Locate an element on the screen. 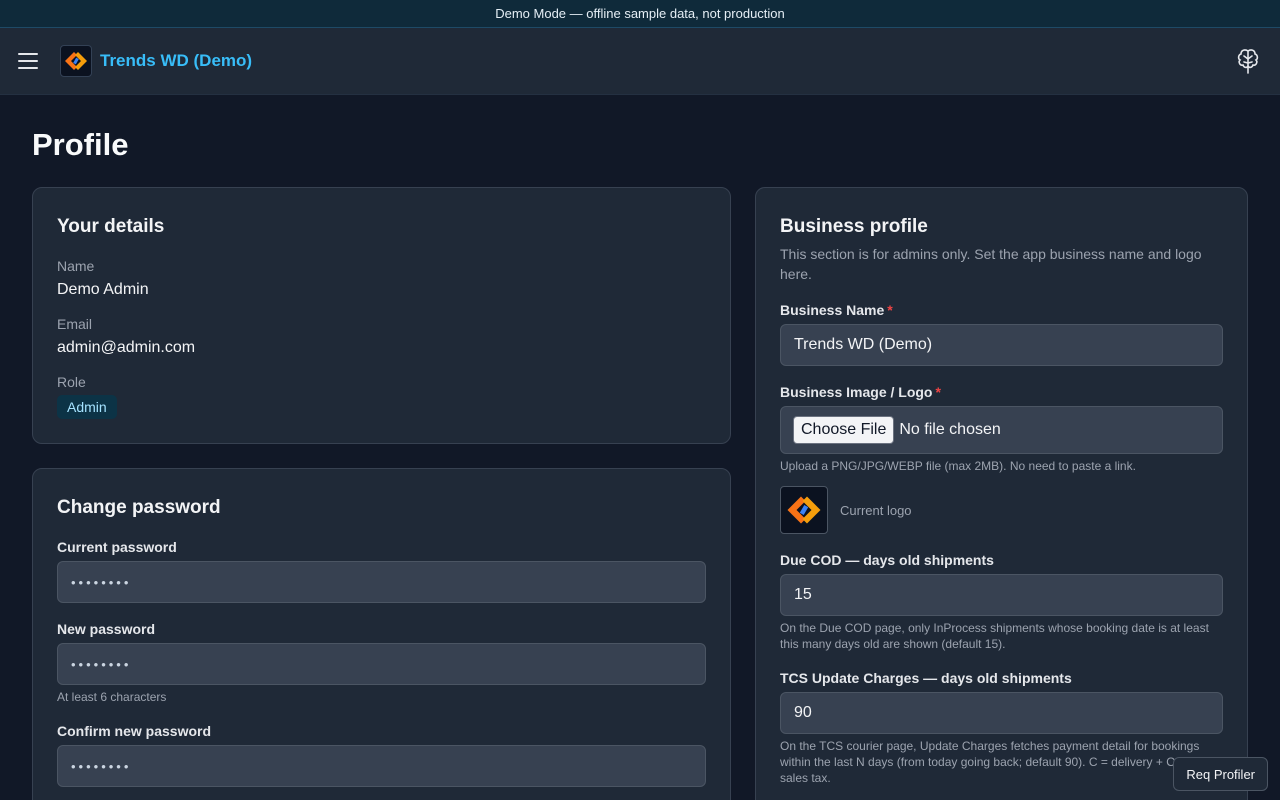 The image size is (1280, 800). current-password-label: Current password is located at coordinates (117, 547).